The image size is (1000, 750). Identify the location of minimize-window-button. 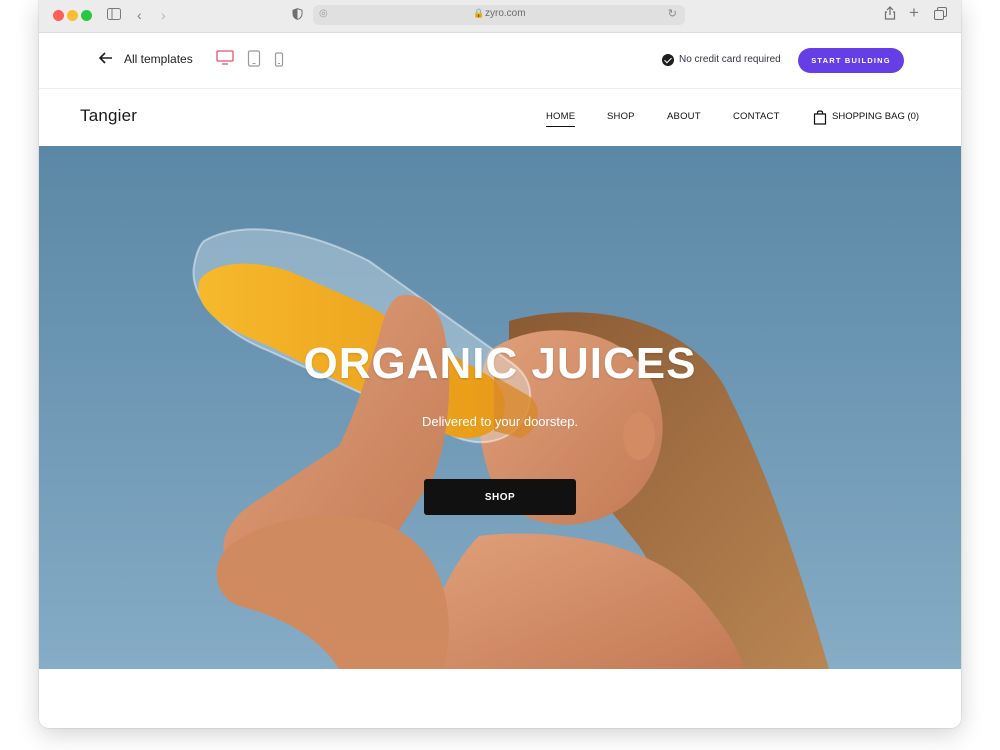
(72, 15).